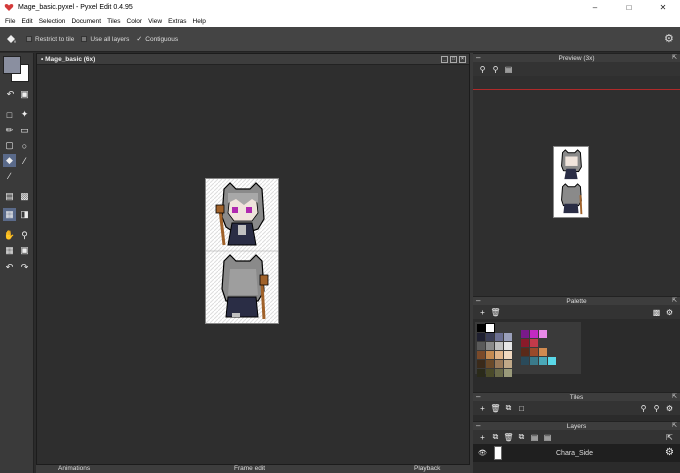 The height and width of the screenshot is (473, 680). I want to click on tile-grid-icon: ▣, so click(24, 250).